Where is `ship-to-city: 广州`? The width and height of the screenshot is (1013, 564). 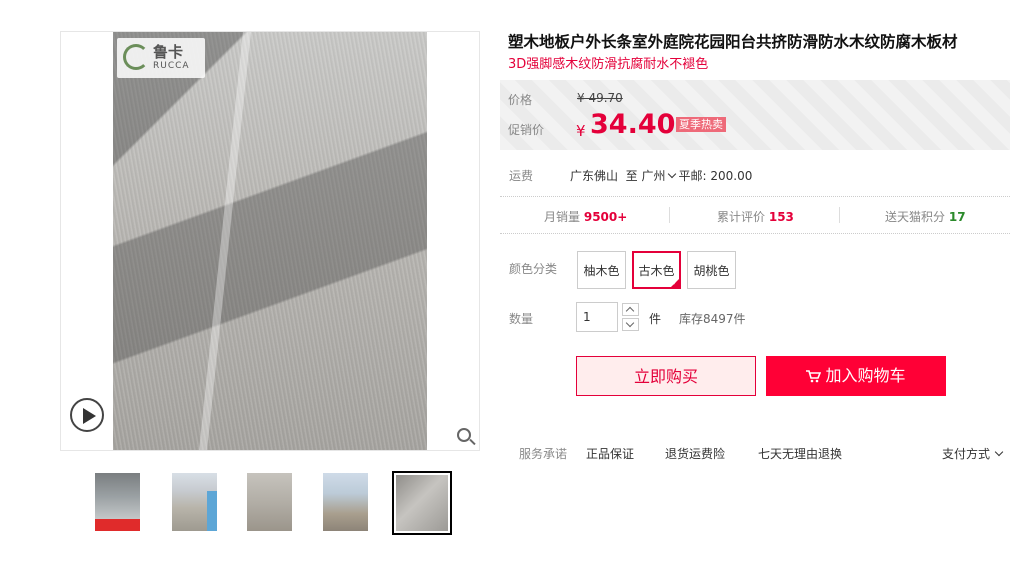 ship-to-city: 广州 is located at coordinates (654, 176).